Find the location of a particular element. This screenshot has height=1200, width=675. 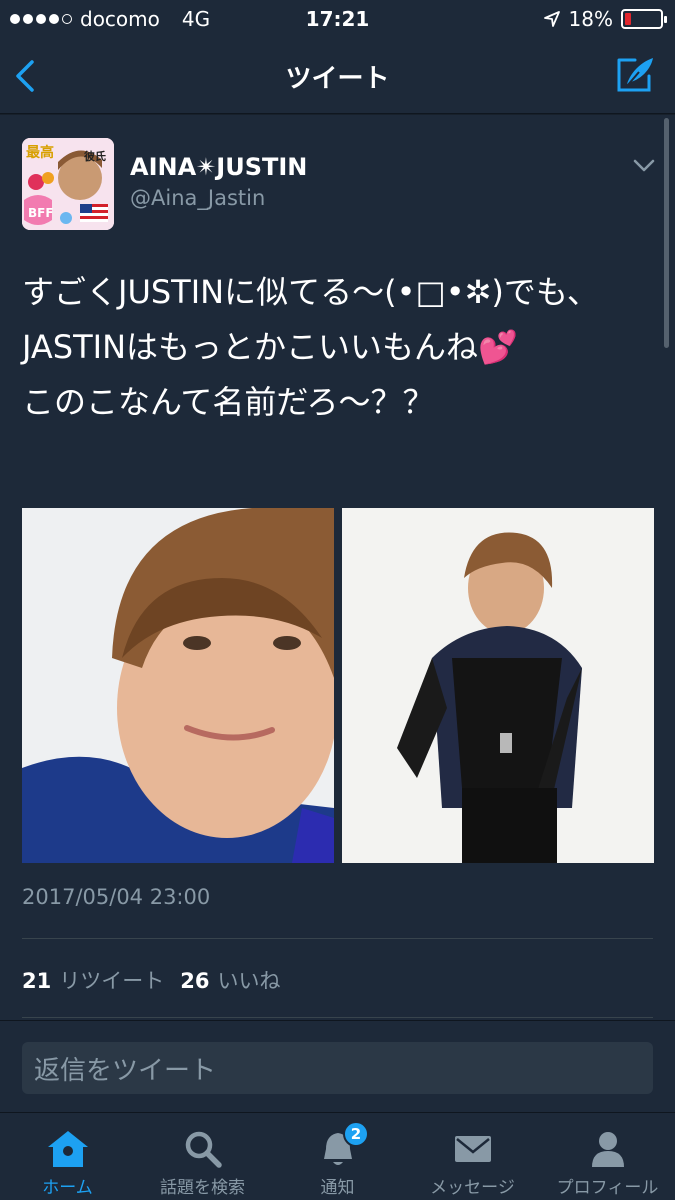

tab-home: ホーム is located at coordinates (67, 1156).